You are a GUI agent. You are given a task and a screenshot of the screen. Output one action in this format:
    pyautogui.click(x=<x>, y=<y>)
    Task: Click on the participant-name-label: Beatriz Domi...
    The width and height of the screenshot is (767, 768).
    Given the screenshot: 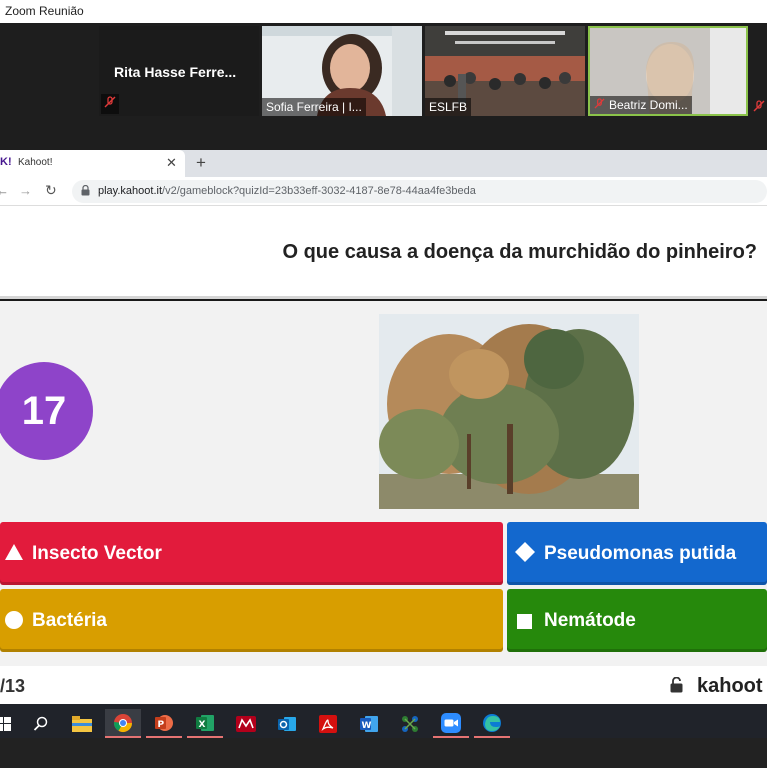 What is the action you would take?
    pyautogui.click(x=641, y=105)
    